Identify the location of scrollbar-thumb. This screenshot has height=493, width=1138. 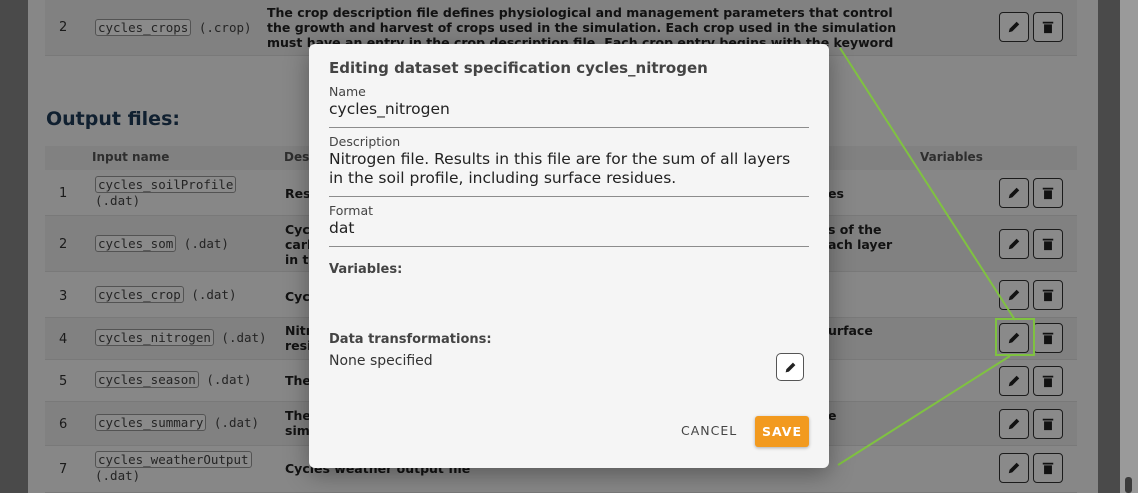
(1128, 485).